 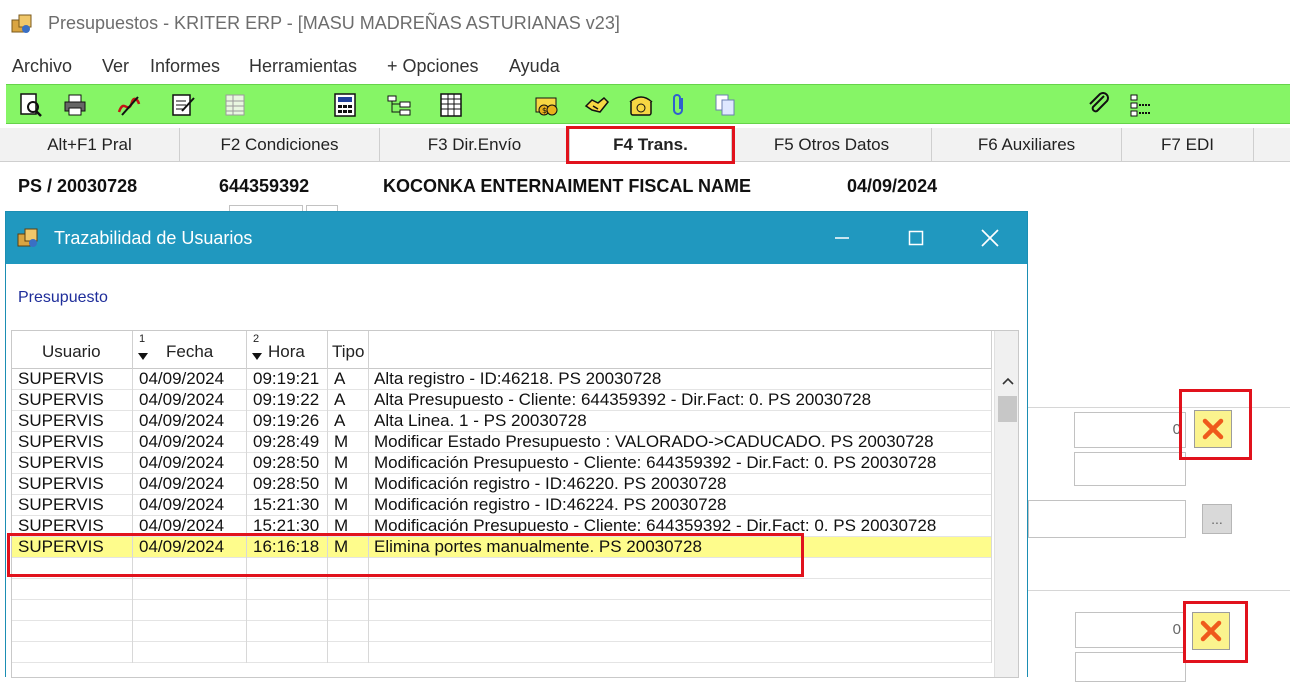 What do you see at coordinates (142, 339) in the screenshot?
I see `sort-order-number: 1` at bounding box center [142, 339].